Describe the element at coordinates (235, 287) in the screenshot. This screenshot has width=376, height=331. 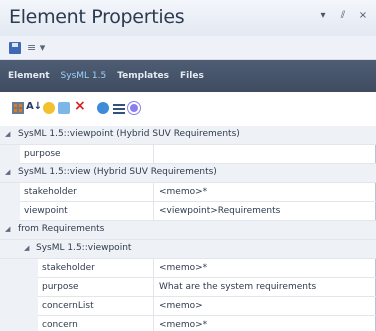
I see `property-value: What are the system requirements` at that location.